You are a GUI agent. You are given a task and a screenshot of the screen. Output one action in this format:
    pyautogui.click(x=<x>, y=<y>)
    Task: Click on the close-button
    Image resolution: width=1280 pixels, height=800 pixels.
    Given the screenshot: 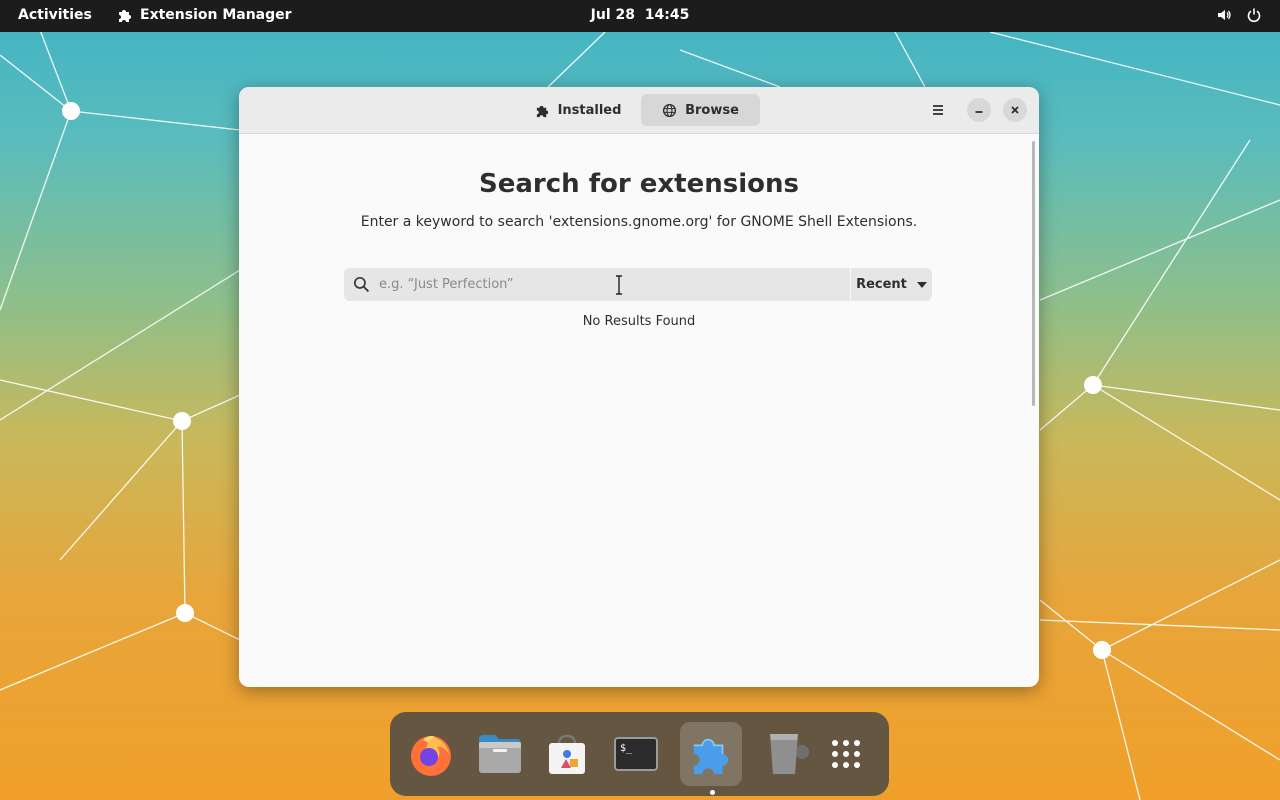 What is the action you would take?
    pyautogui.click(x=1015, y=110)
    